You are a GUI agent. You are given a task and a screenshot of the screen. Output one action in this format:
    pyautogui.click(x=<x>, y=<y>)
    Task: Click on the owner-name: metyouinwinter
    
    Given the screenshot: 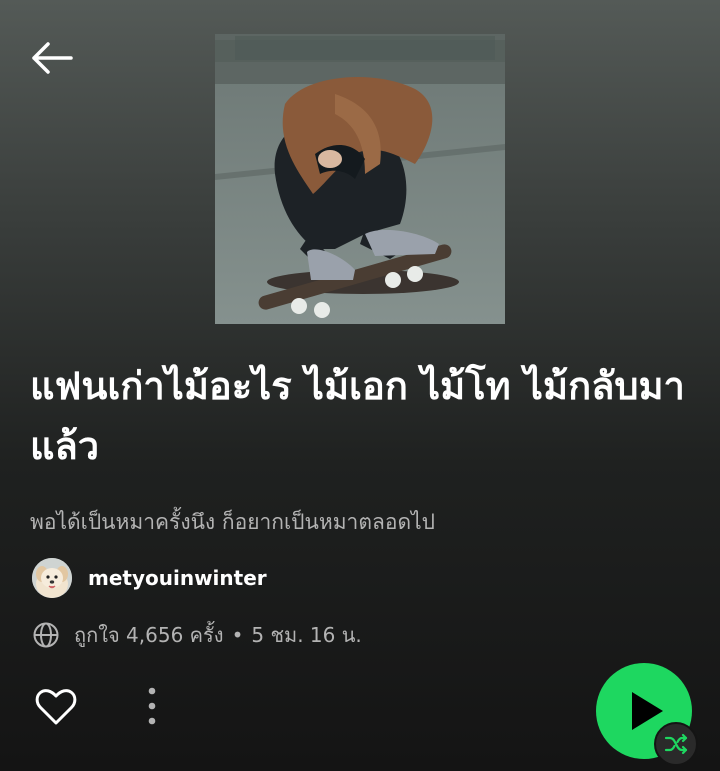 What is the action you would take?
    pyautogui.click(x=177, y=578)
    